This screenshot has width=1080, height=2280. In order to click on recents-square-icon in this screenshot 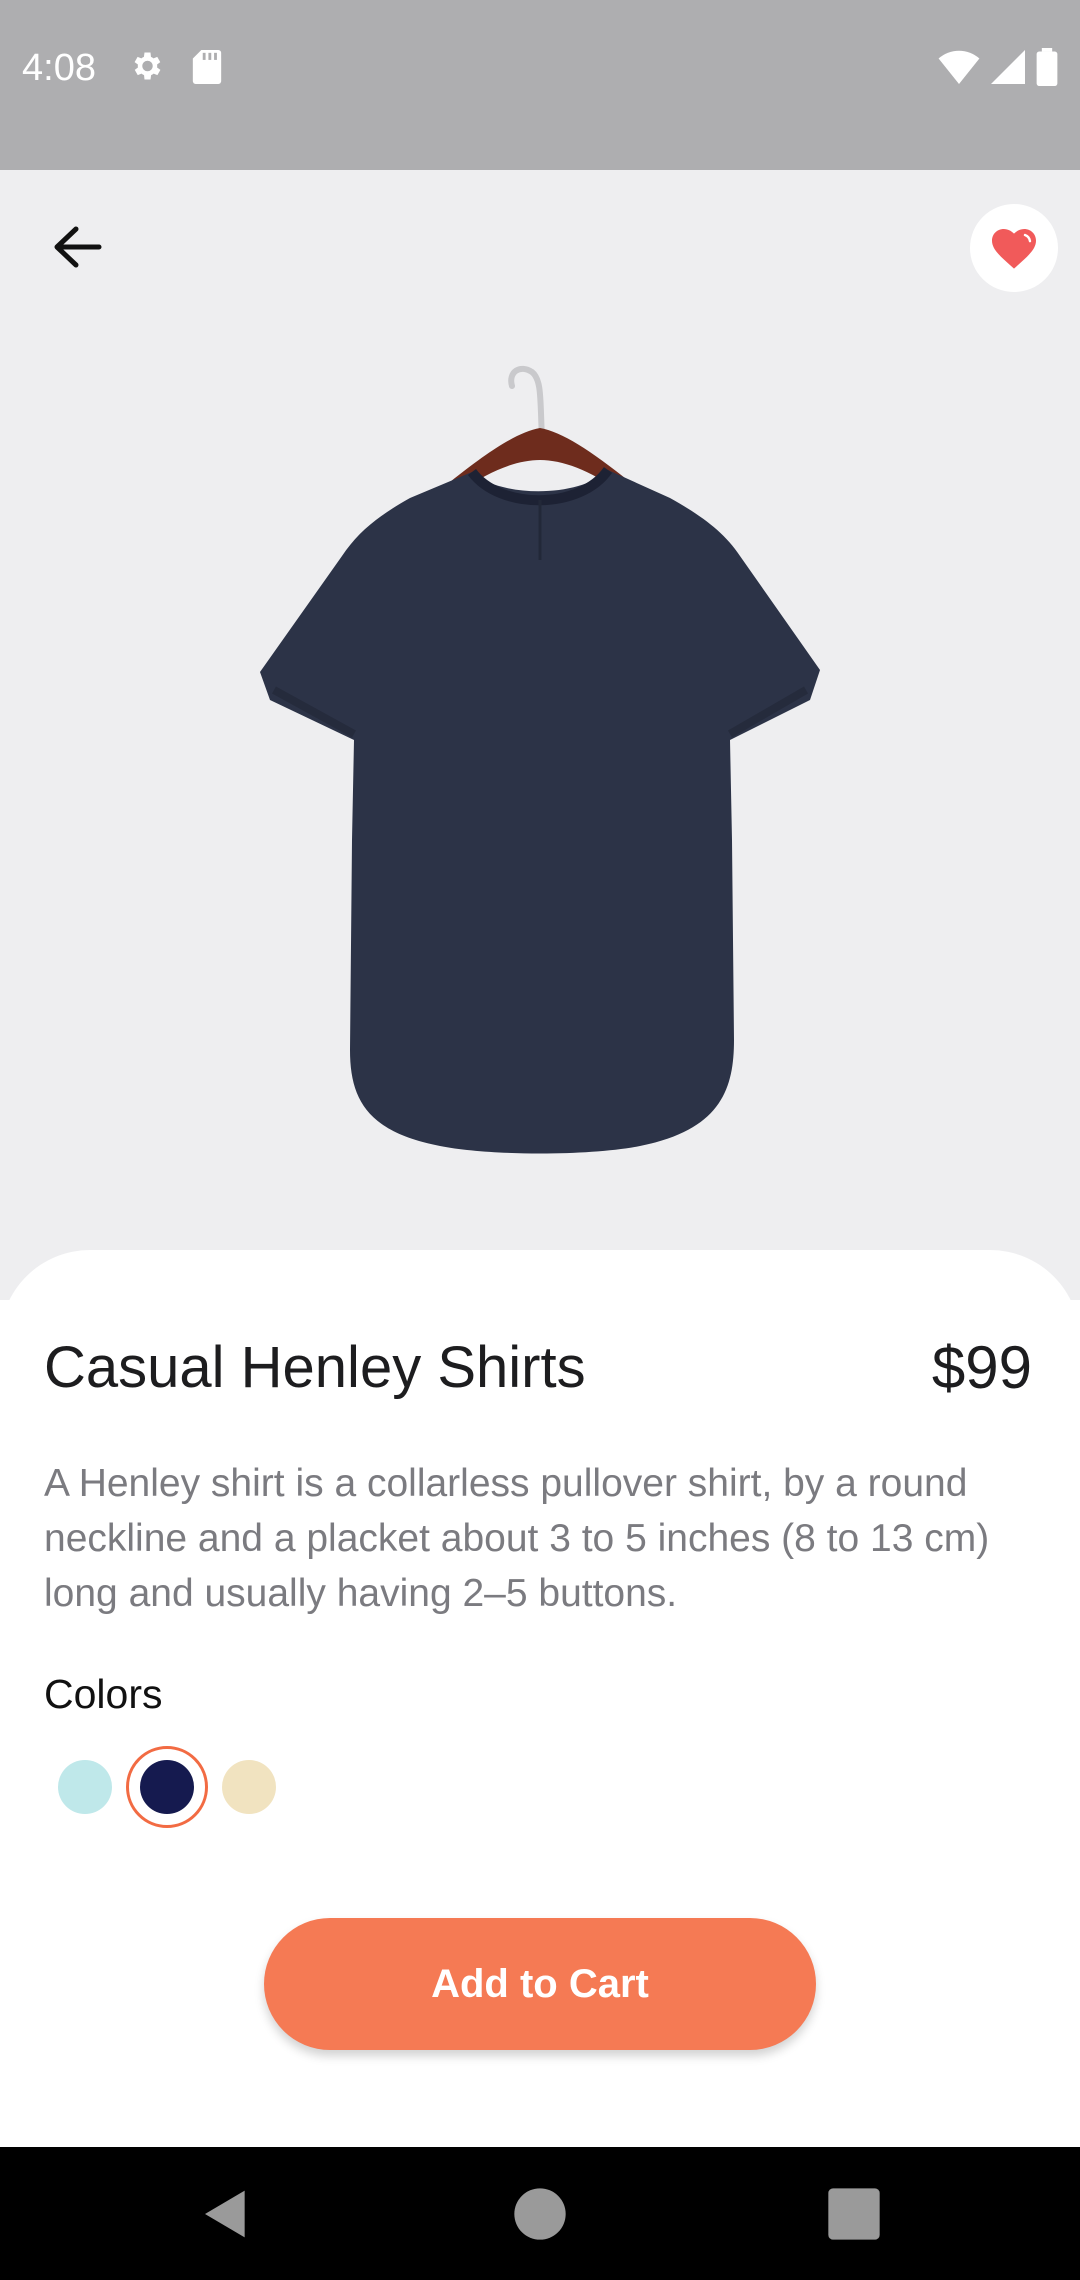, I will do `click(854, 2214)`.